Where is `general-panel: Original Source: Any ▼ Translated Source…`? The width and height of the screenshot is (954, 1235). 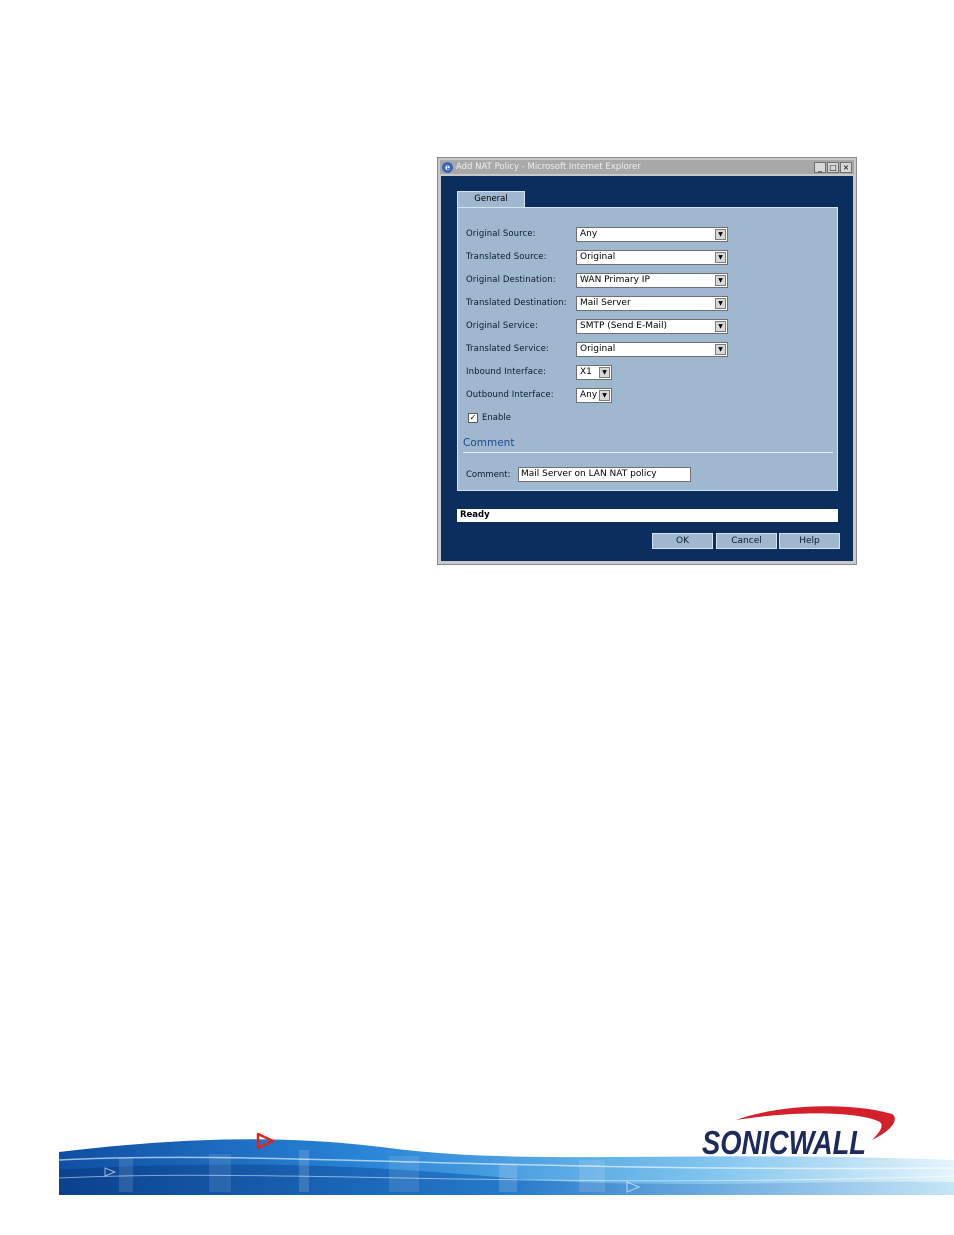
general-panel: Original Source: Any ▼ Translated Source… is located at coordinates (647, 349).